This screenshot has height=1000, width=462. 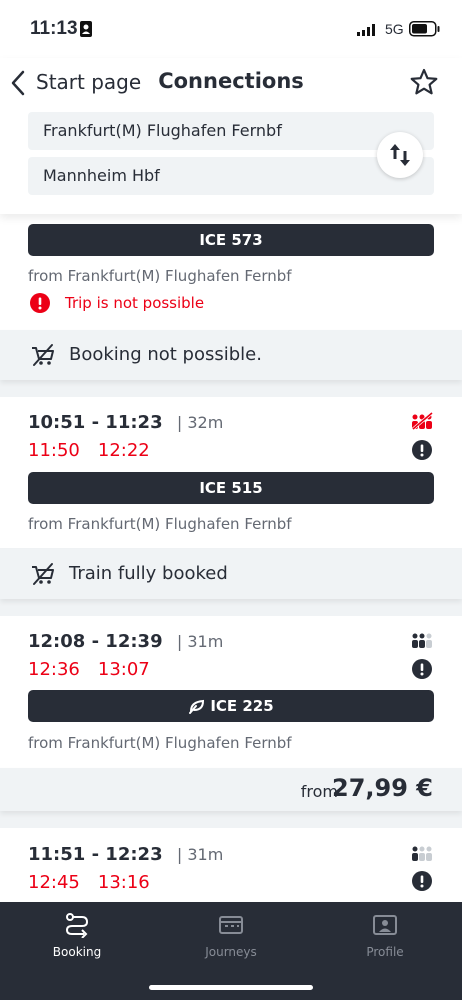 What do you see at coordinates (231, 952) in the screenshot?
I see `nav-label: Journeys` at bounding box center [231, 952].